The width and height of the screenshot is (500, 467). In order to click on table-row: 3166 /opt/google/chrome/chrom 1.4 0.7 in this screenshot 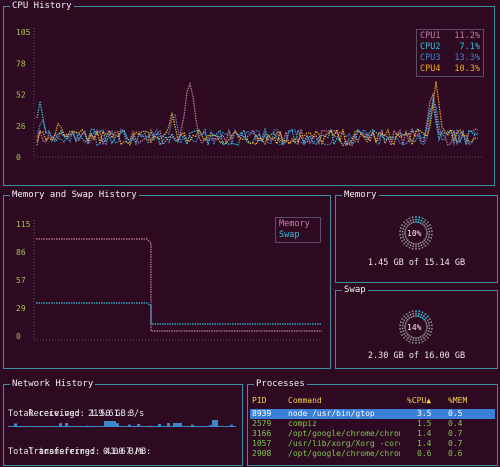, I will do `click(372, 434)`.